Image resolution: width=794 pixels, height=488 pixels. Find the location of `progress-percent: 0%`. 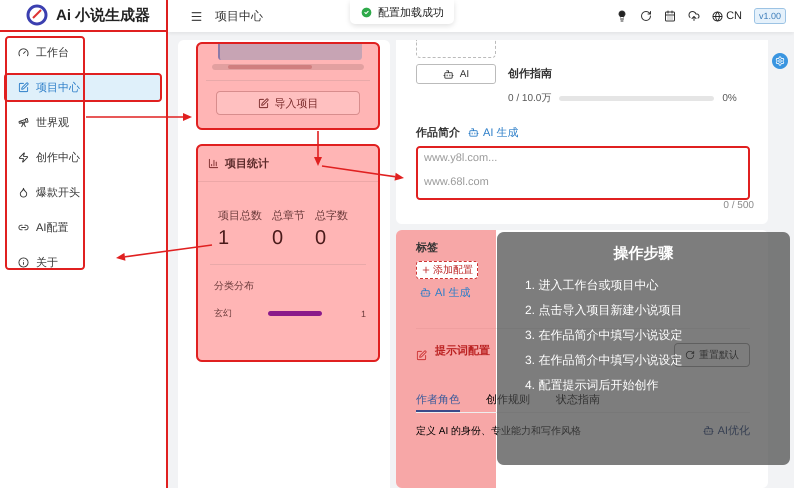

progress-percent: 0% is located at coordinates (729, 98).